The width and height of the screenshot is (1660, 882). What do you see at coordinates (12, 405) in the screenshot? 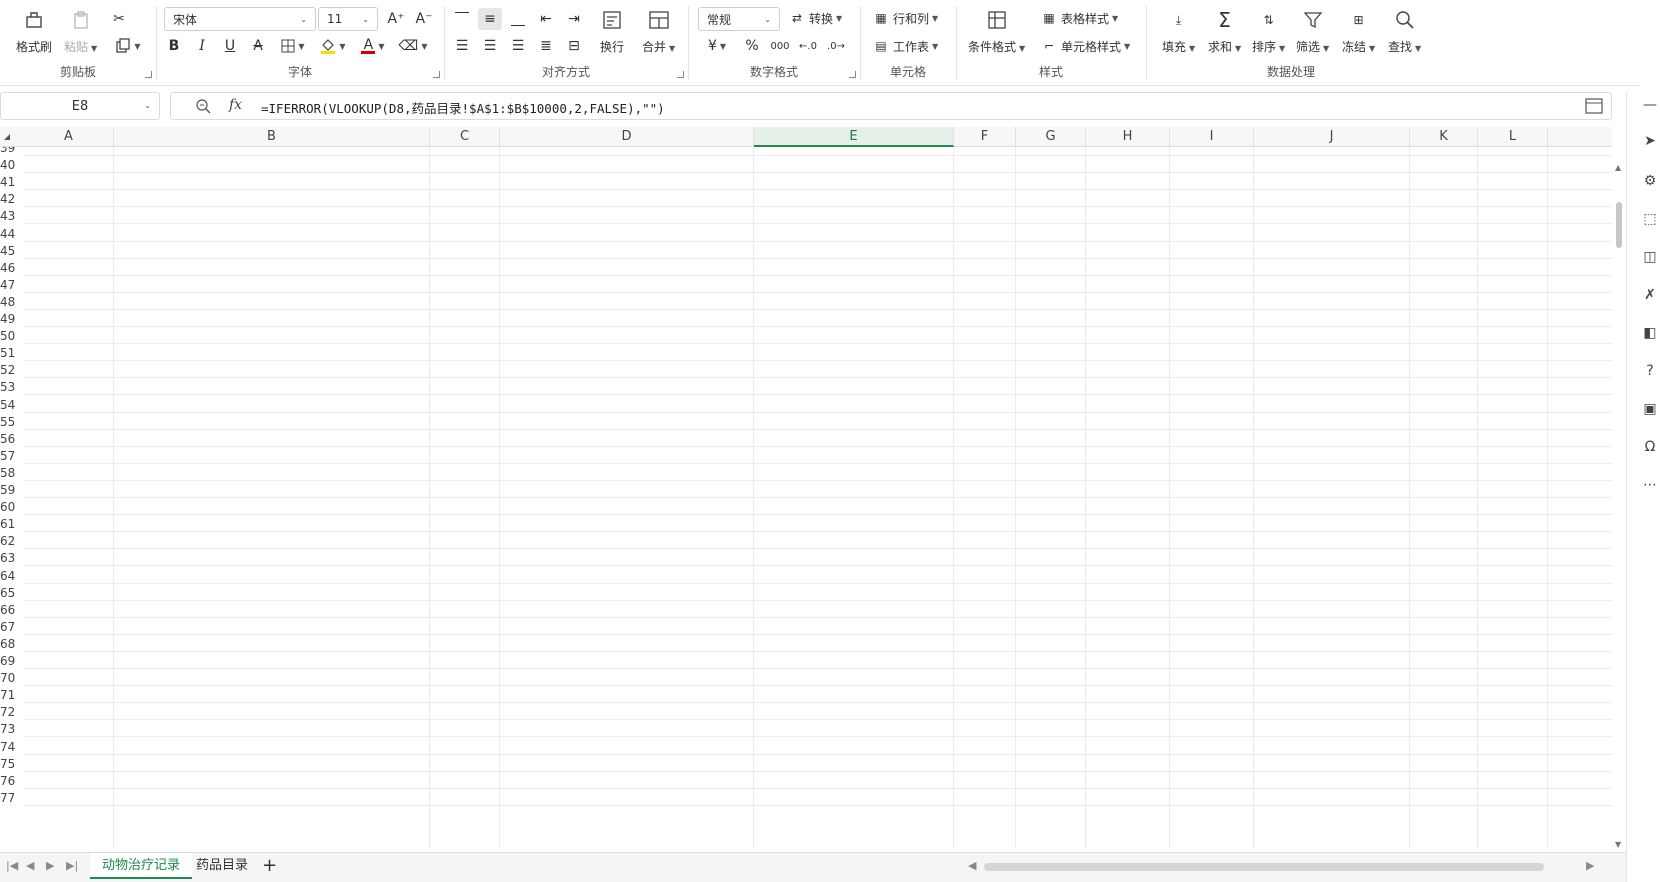
I see `row-header-54: 54` at bounding box center [12, 405].